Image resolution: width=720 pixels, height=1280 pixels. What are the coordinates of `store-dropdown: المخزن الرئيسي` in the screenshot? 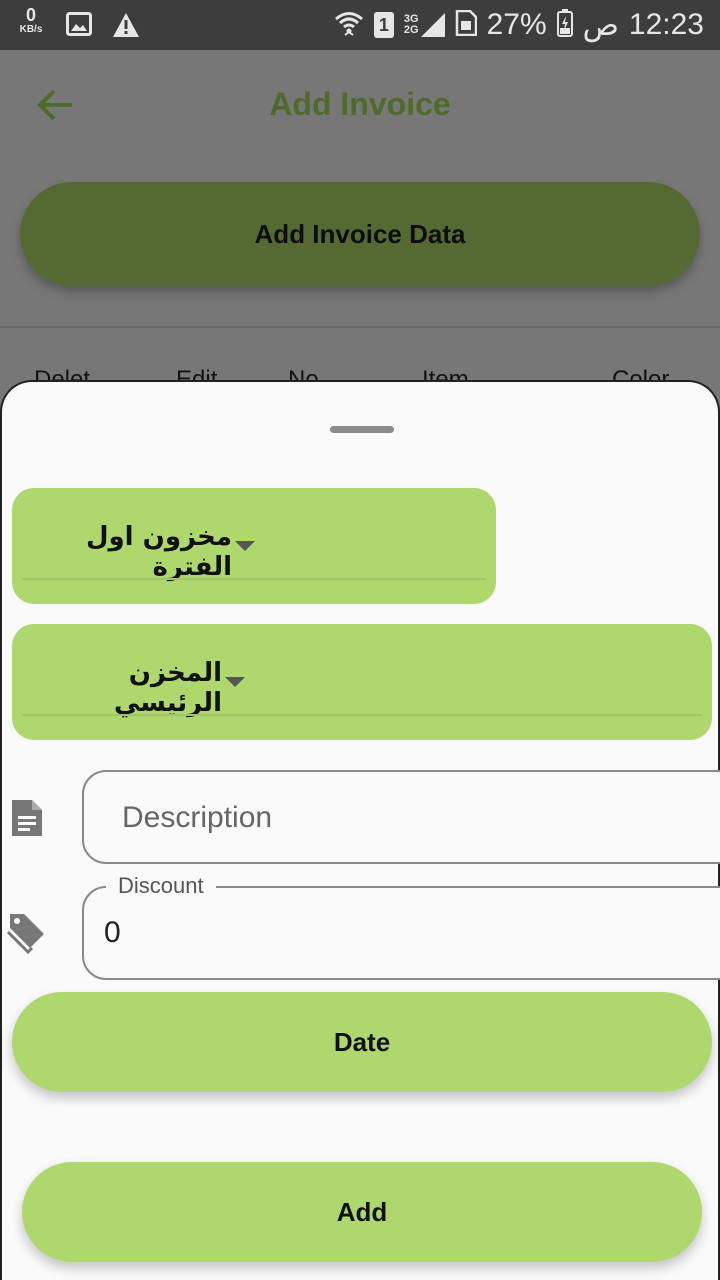 It's located at (362, 682).